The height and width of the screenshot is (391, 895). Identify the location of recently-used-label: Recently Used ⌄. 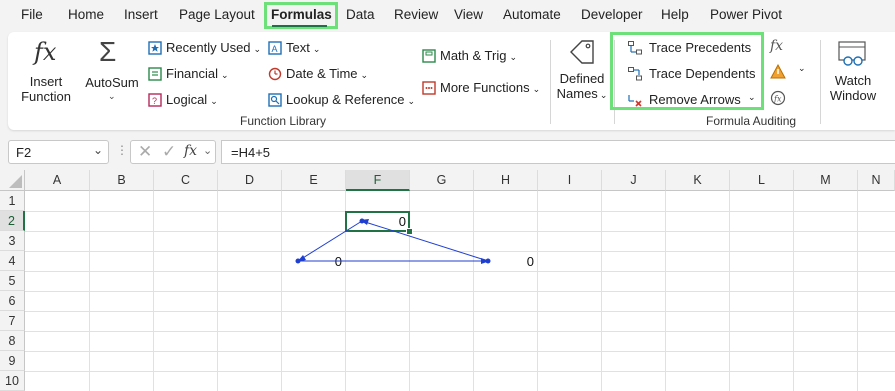
(213, 47).